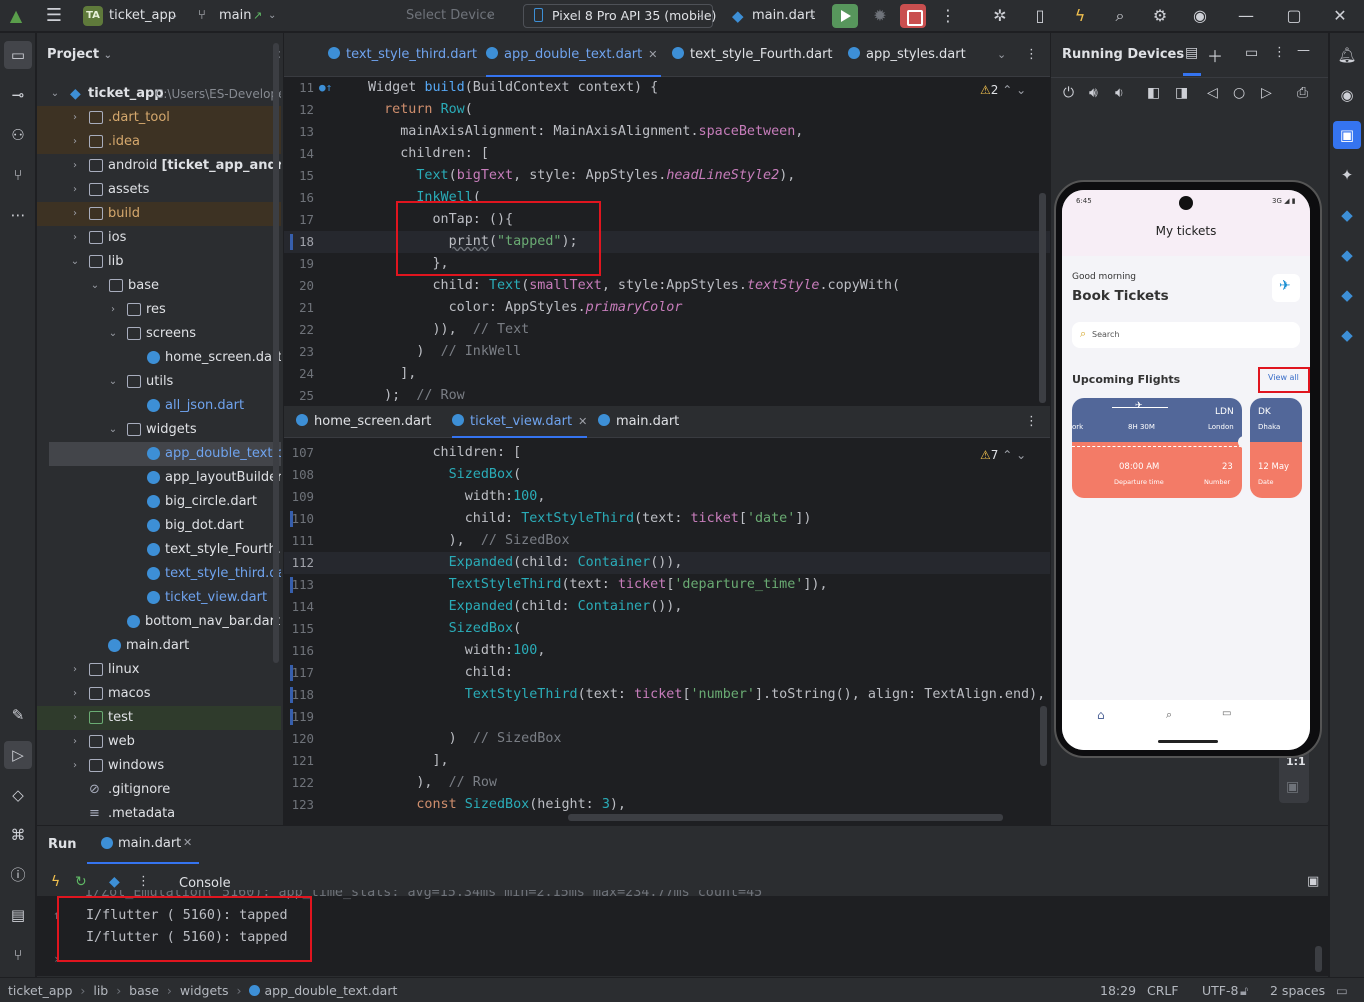 The height and width of the screenshot is (1002, 1364). What do you see at coordinates (159, 526) in the screenshot?
I see `tree-item: big_dot.dart` at bounding box center [159, 526].